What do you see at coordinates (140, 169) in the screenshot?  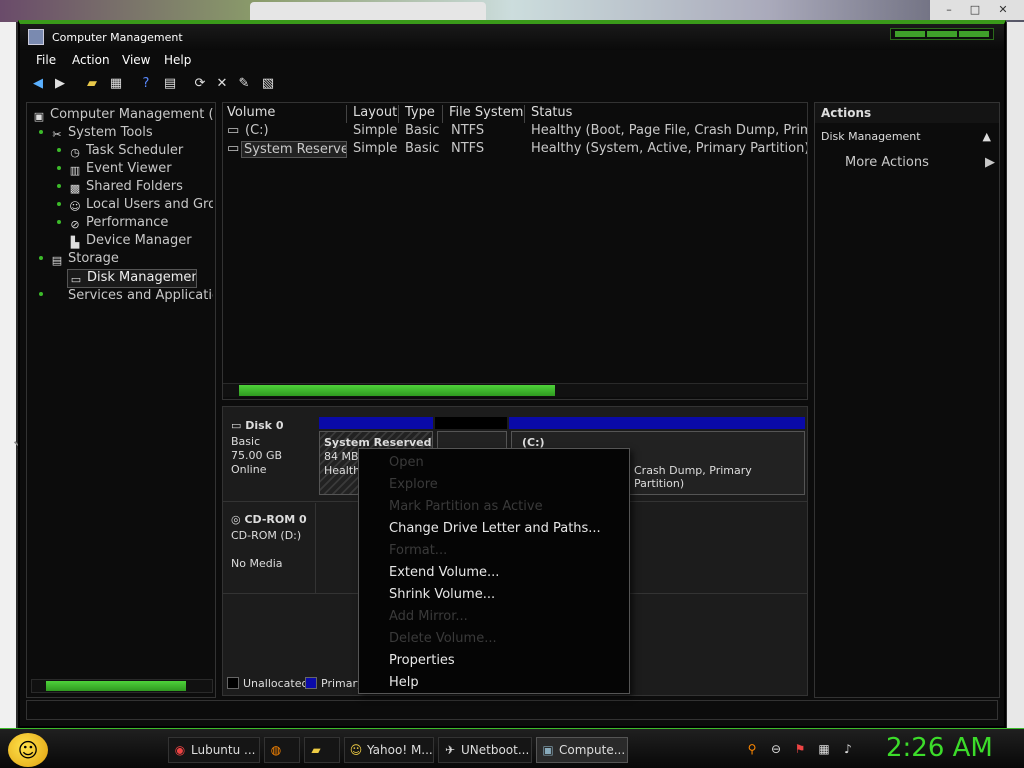 I see `tree-event-viewer: ▥ Event Viewer` at bounding box center [140, 169].